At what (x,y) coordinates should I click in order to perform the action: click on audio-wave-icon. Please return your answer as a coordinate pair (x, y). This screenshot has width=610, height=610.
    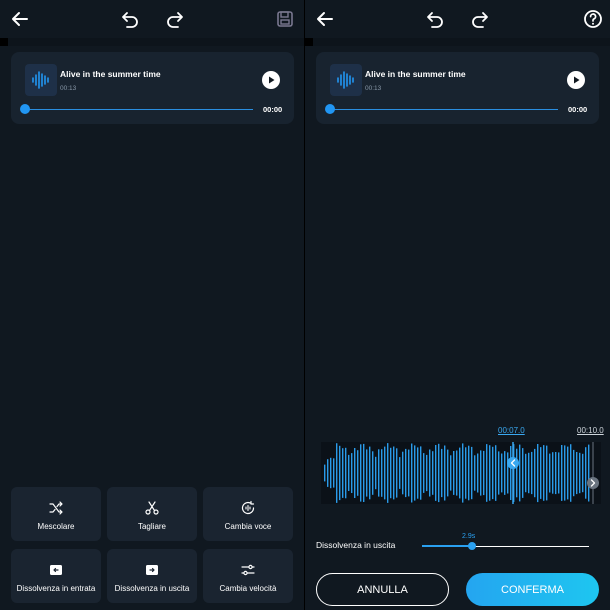
    Looking at the image, I should click on (40, 80).